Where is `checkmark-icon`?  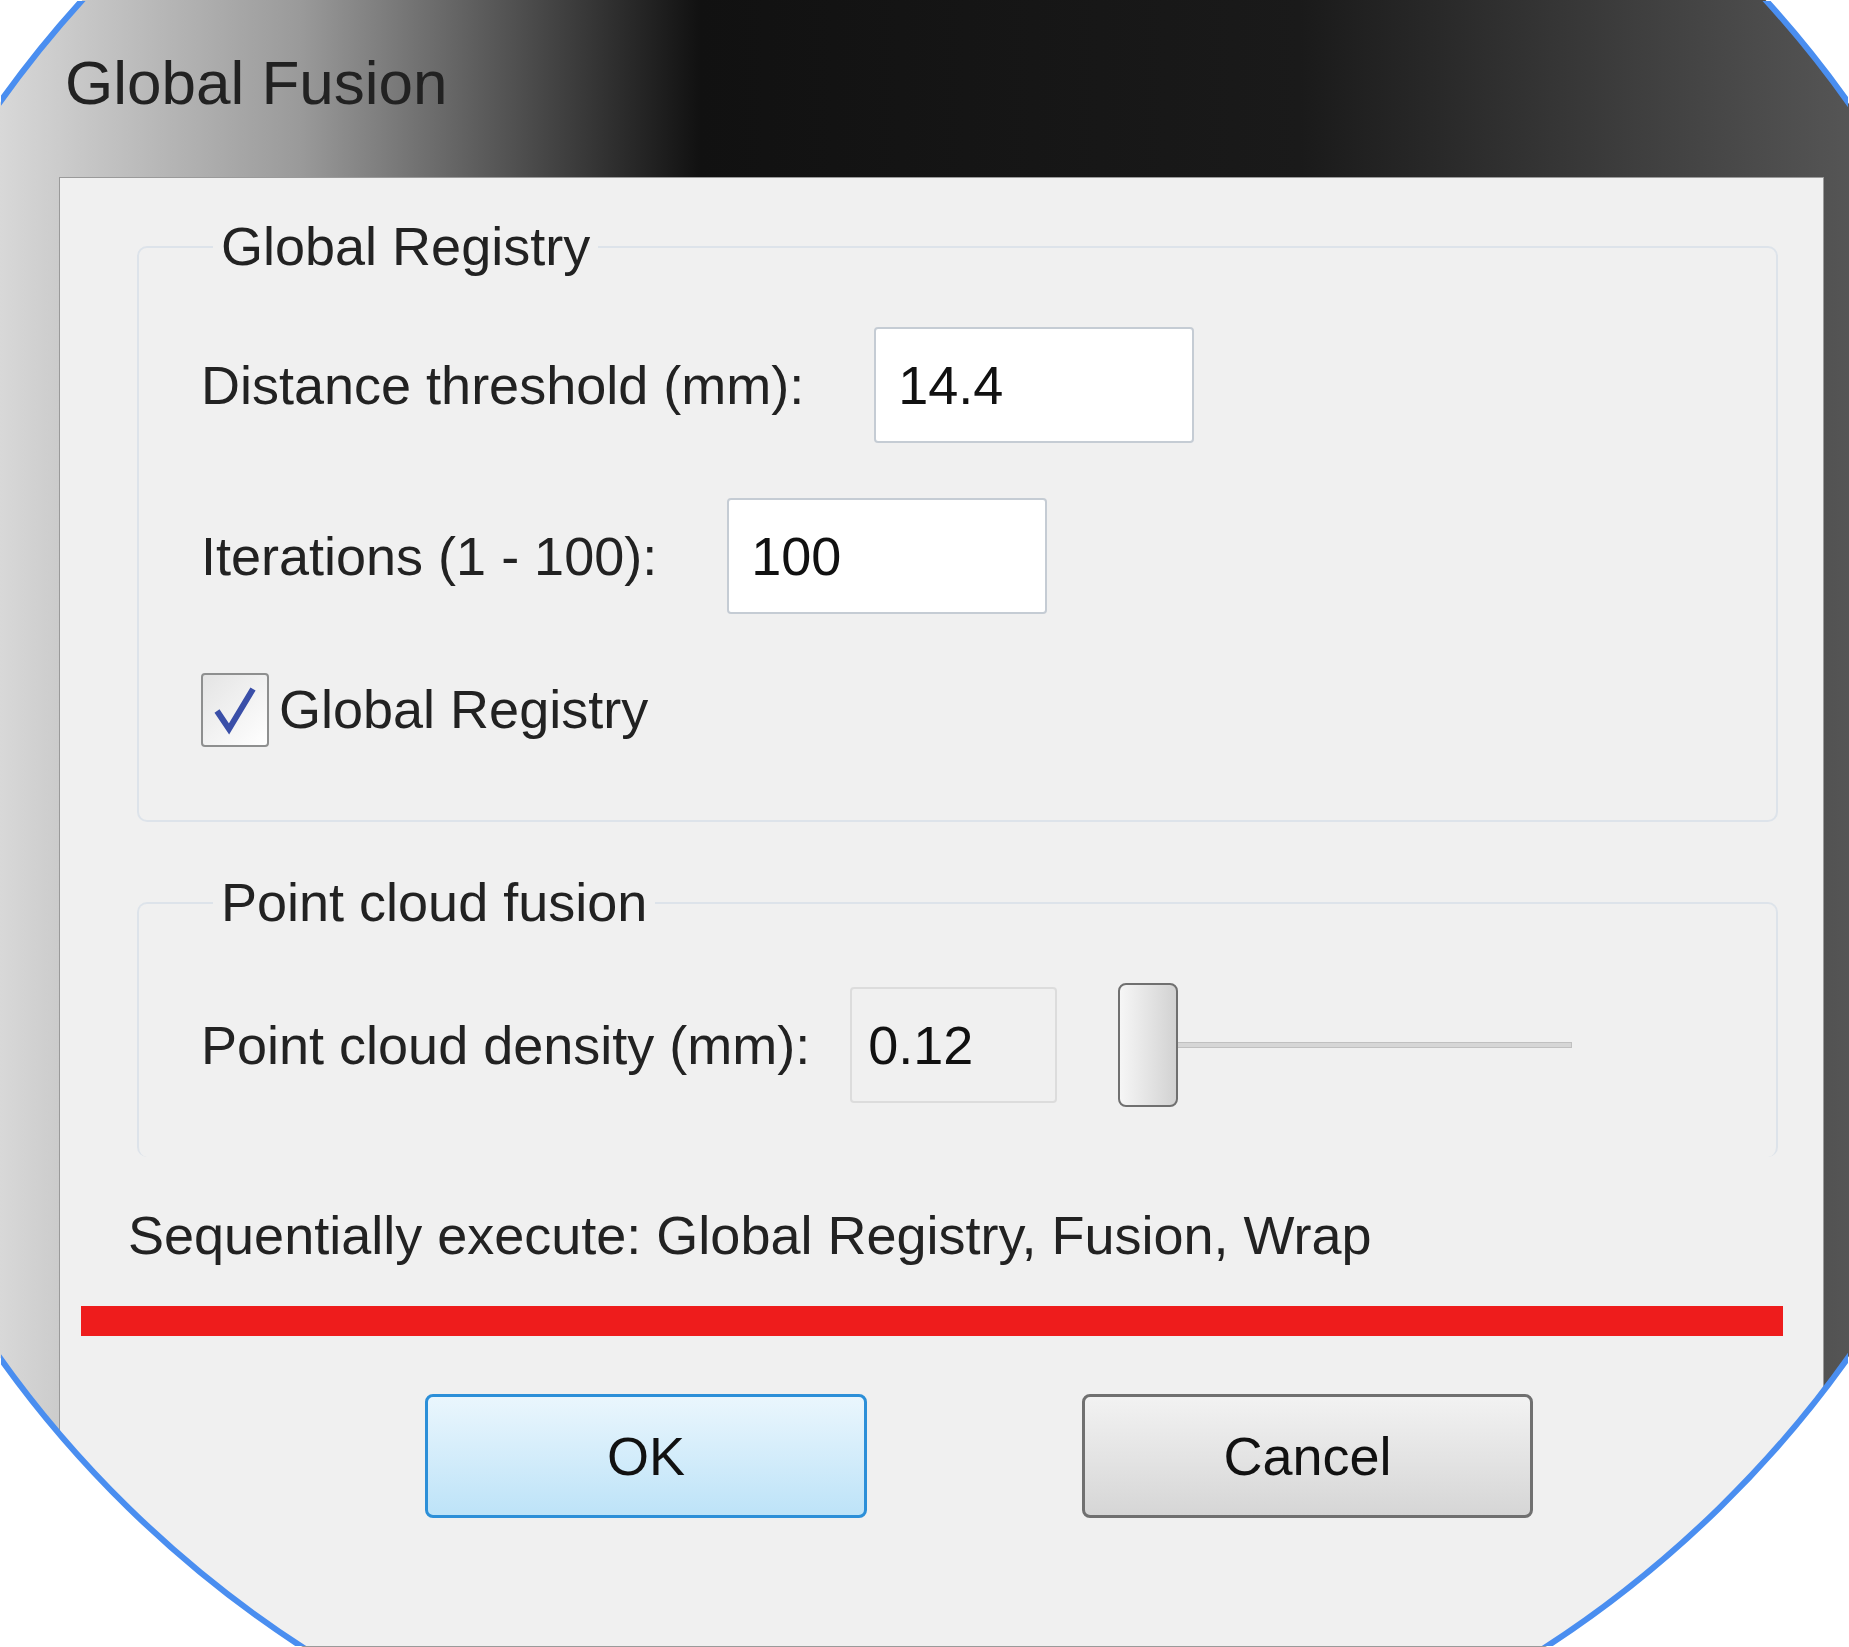
checkmark-icon is located at coordinates (235, 709).